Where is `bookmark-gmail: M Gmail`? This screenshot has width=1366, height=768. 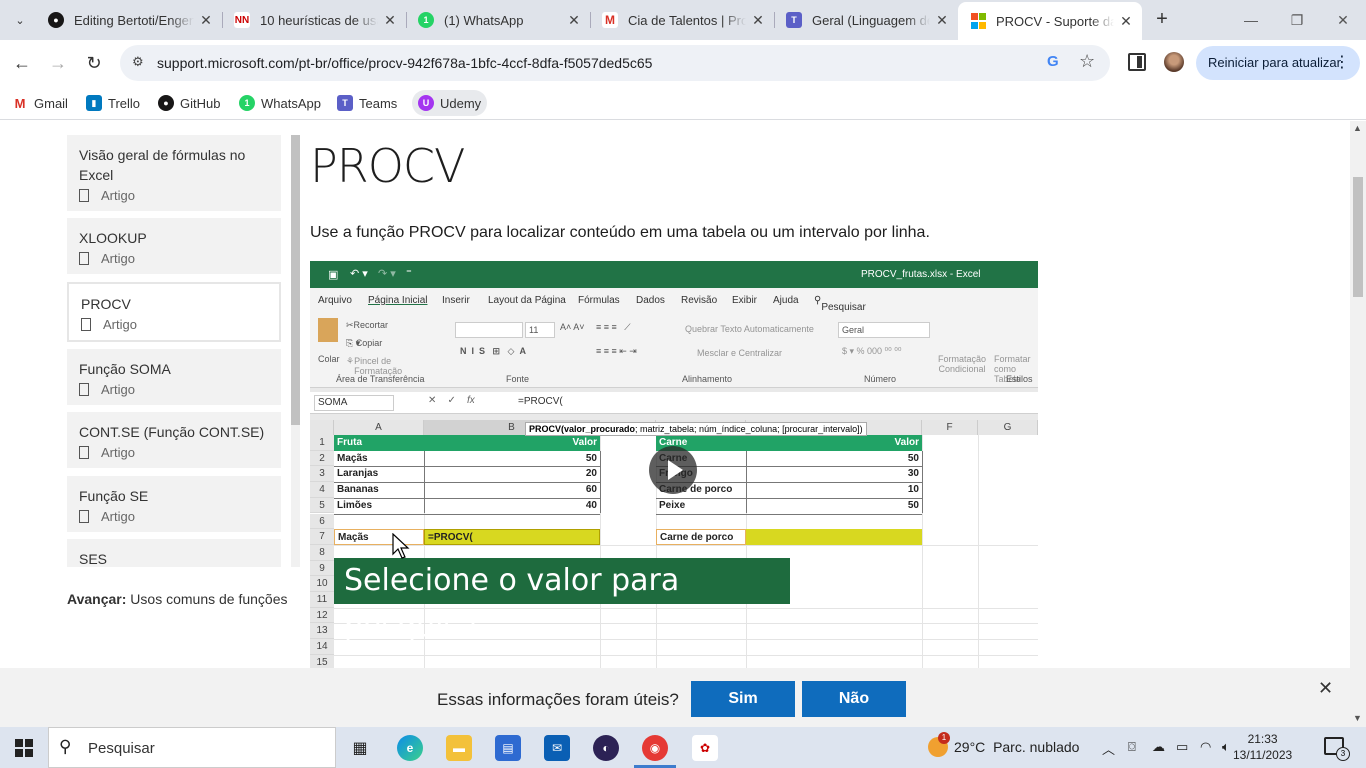 bookmark-gmail: M Gmail is located at coordinates (40, 103).